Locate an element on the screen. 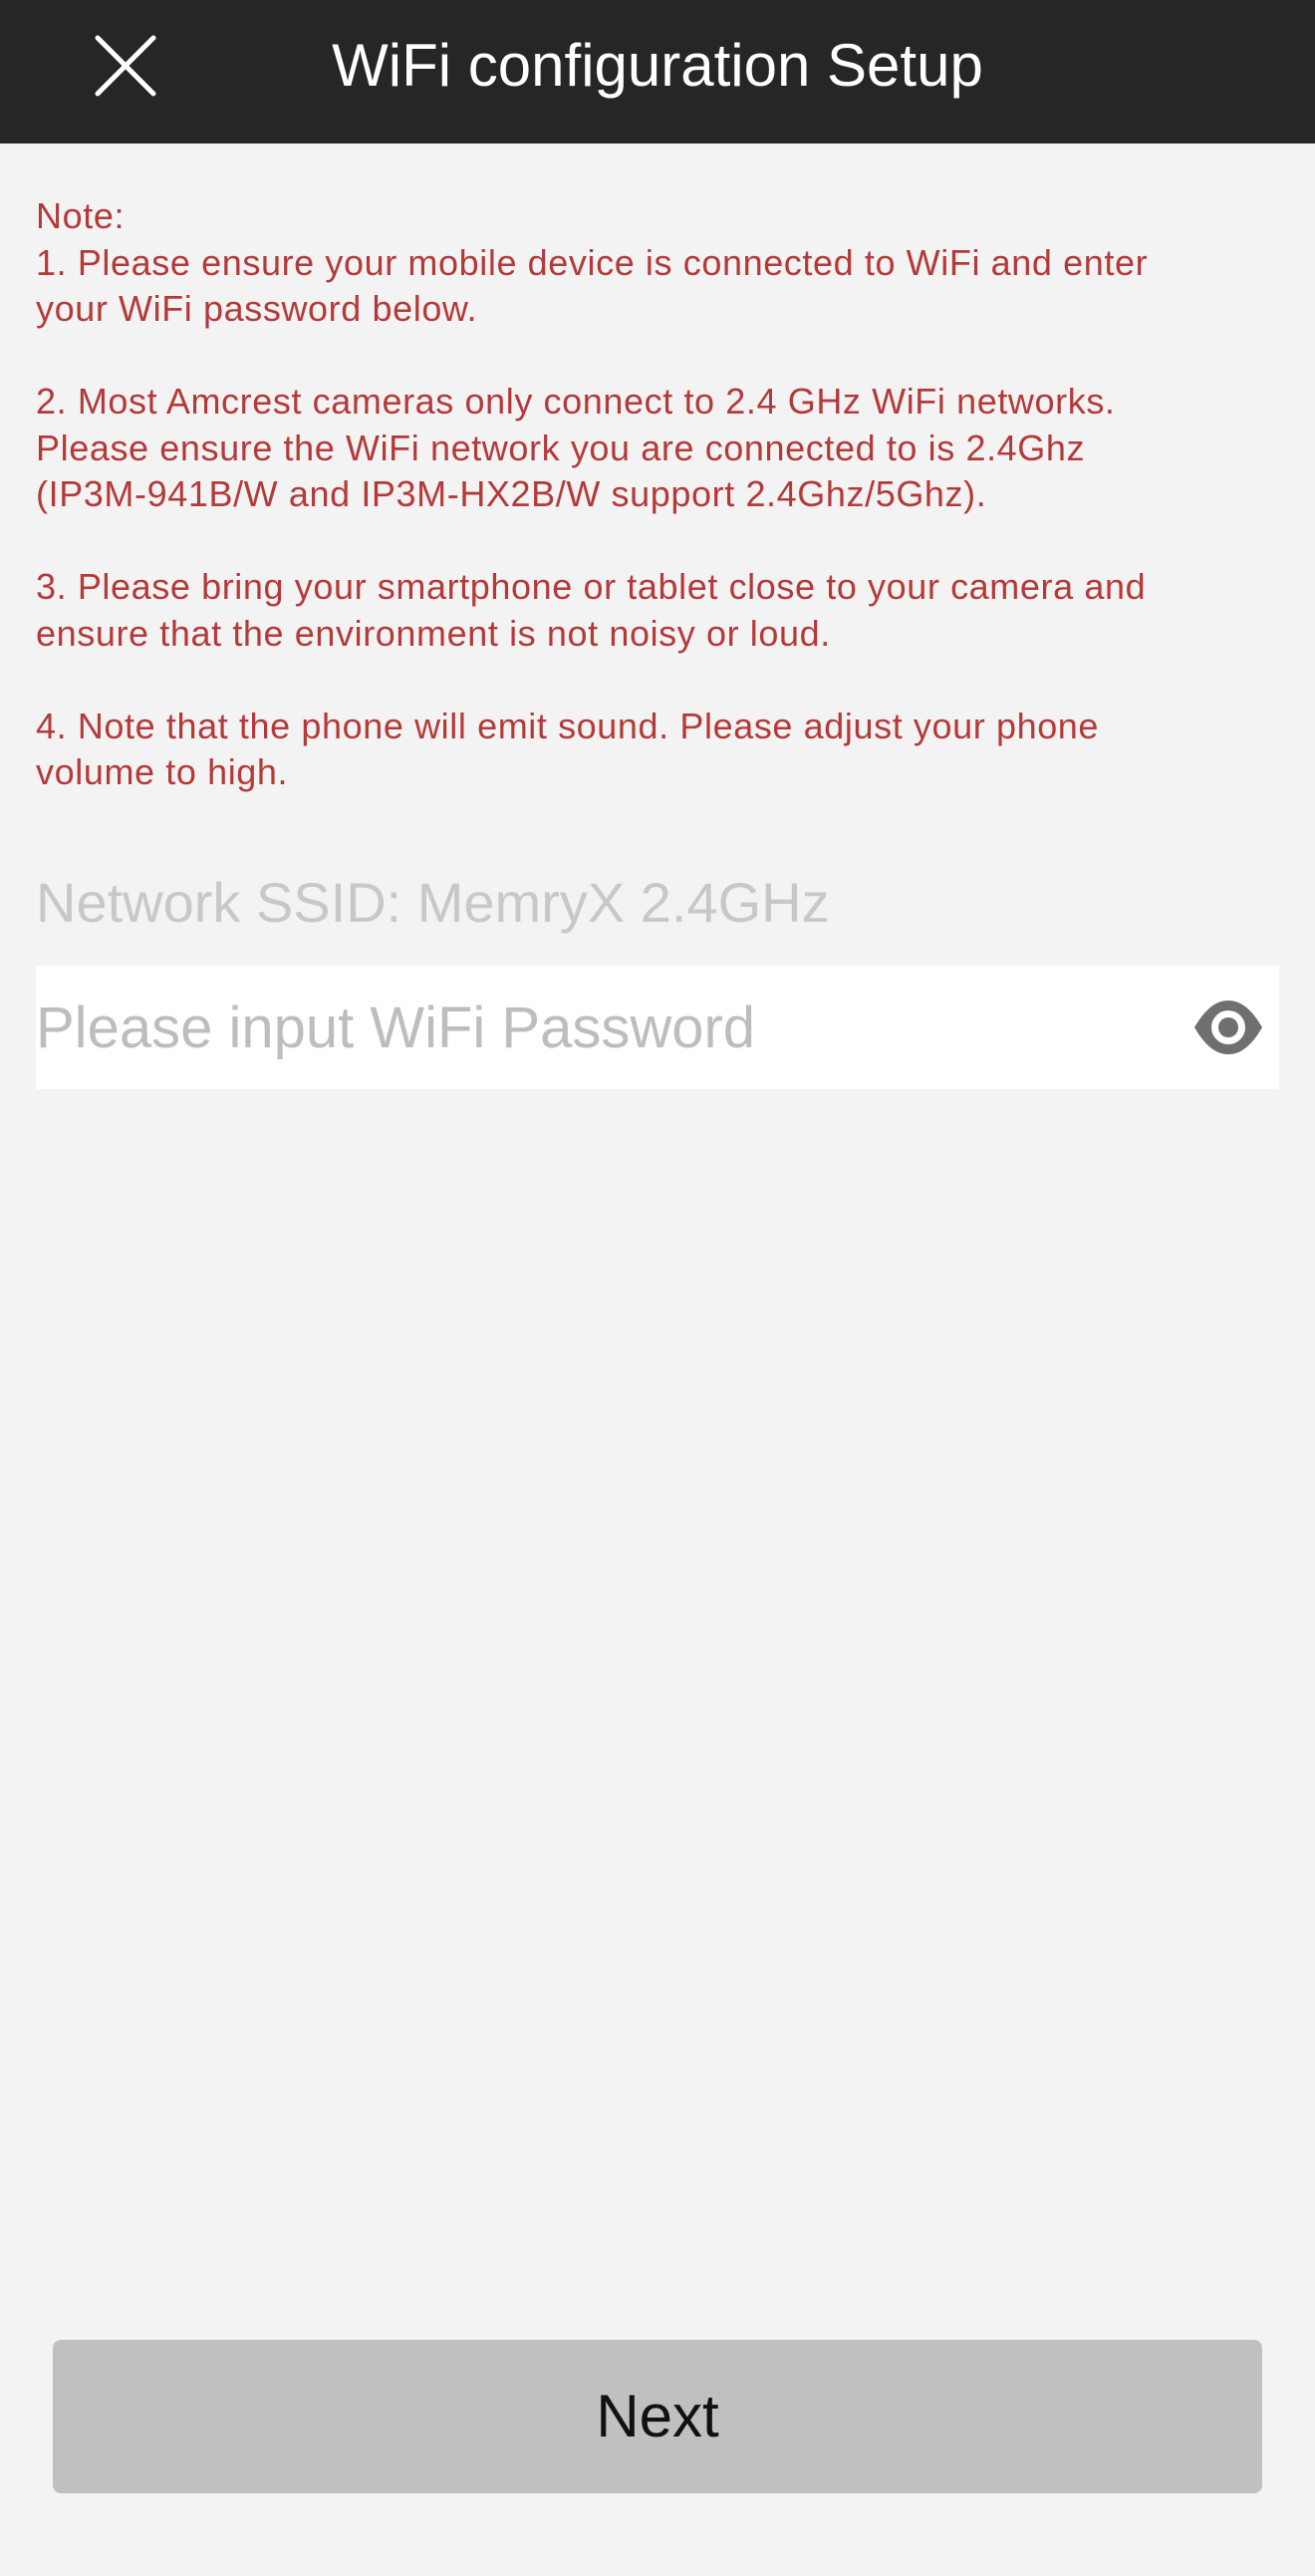  network-ssid-label: Network SSID: MemryX 2.4GHz is located at coordinates (433, 902).